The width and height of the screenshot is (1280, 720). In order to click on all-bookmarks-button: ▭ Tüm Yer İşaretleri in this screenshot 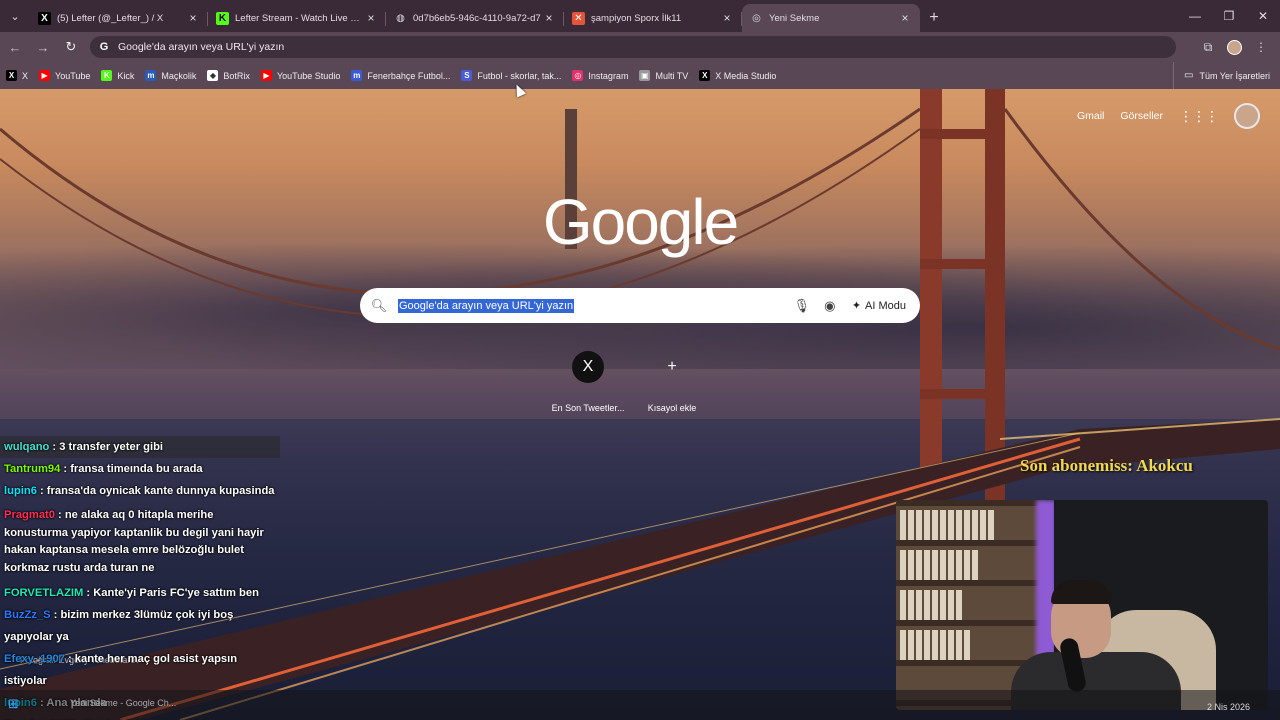, I will do `click(1221, 75)`.